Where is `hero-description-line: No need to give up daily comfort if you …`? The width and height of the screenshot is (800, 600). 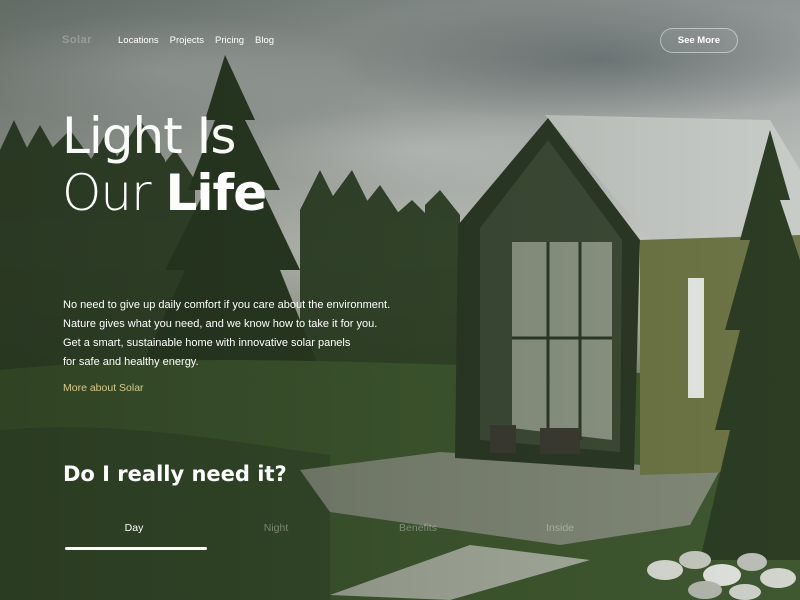
hero-description-line: No need to give up daily comfort if you … is located at coordinates (227, 305).